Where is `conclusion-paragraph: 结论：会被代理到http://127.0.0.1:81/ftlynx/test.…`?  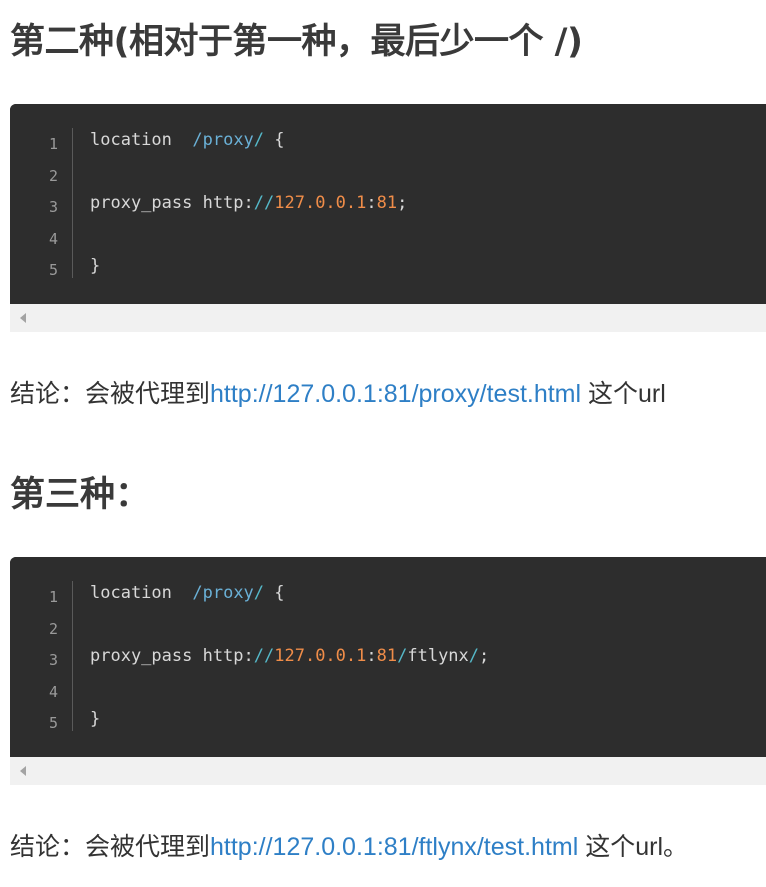 conclusion-paragraph: 结论：会被代理到http://127.0.0.1:81/ftlynx/test.… is located at coordinates (349, 847).